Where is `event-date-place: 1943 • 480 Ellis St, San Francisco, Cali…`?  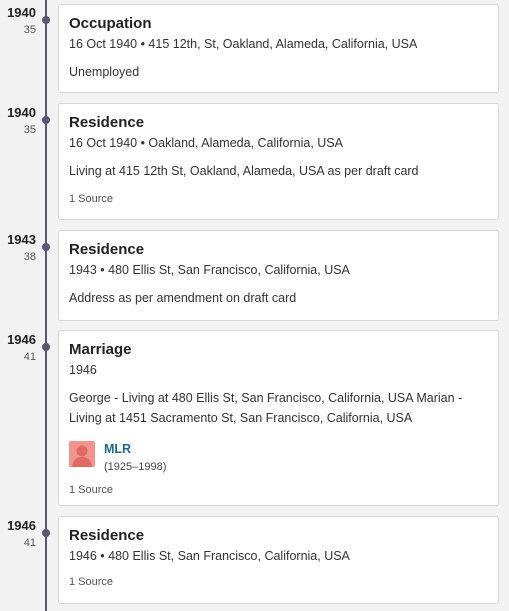
event-date-place: 1943 • 480 Ellis St, San Francisco, Cali… is located at coordinates (209, 270).